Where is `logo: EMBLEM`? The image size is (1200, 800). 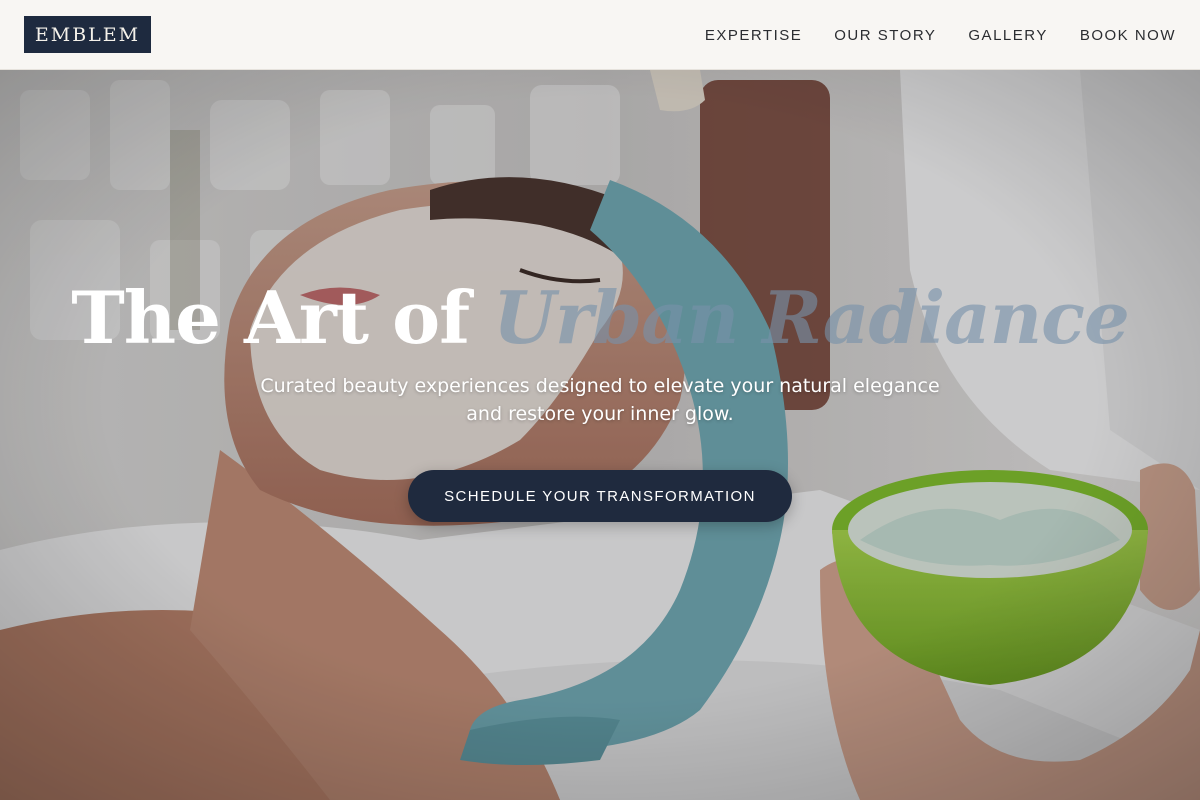 logo: EMBLEM is located at coordinates (87, 34).